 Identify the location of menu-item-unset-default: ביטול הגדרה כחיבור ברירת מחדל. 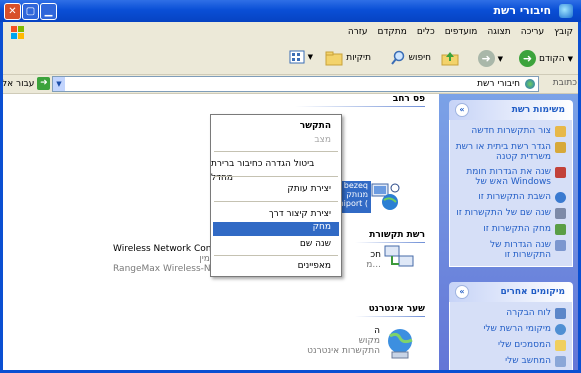
(271, 170).